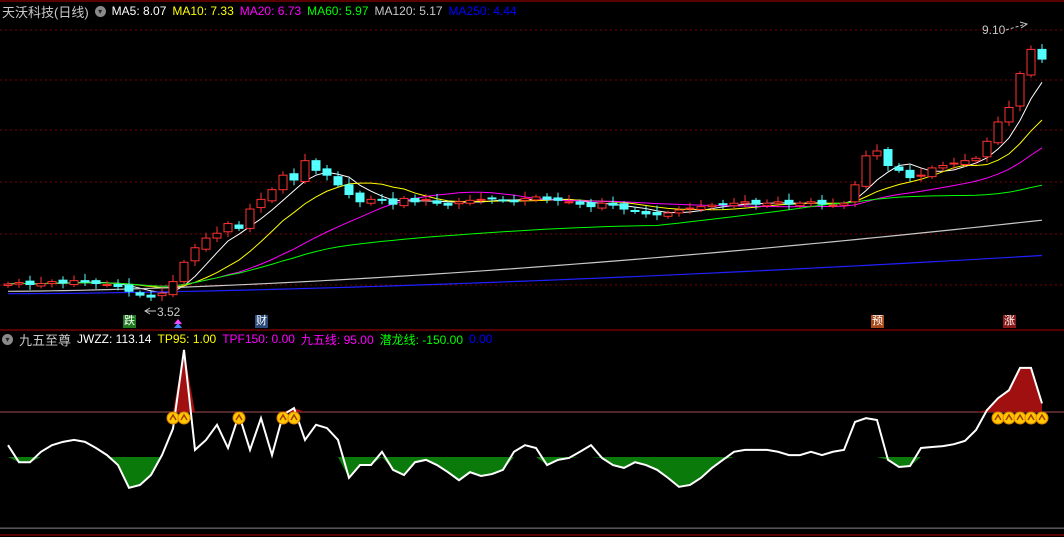 The image size is (1064, 537). What do you see at coordinates (139, 11) in the screenshot?
I see `ma5-label: MA5: 8.07` at bounding box center [139, 11].